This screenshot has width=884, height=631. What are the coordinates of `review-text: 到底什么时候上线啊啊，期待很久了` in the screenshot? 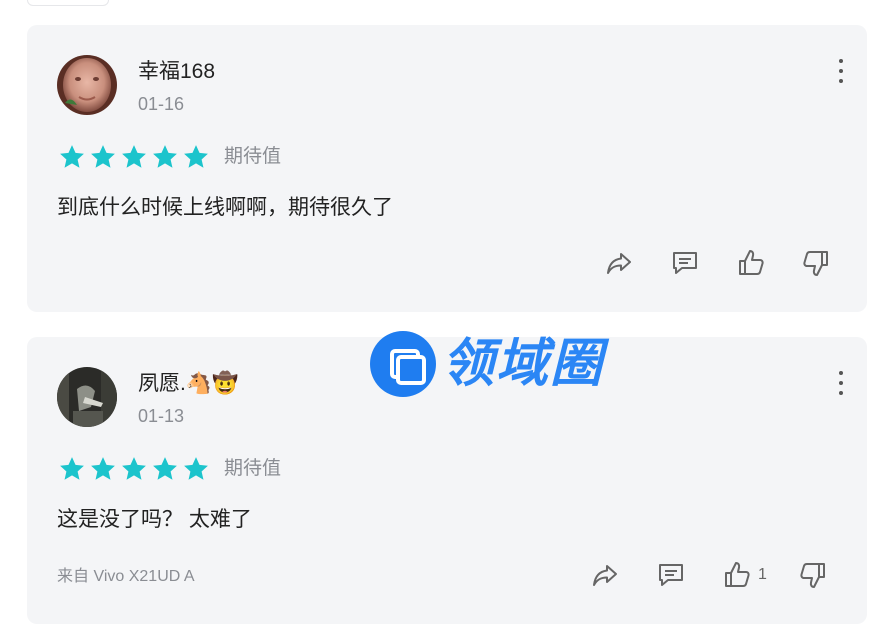 It's located at (225, 207).